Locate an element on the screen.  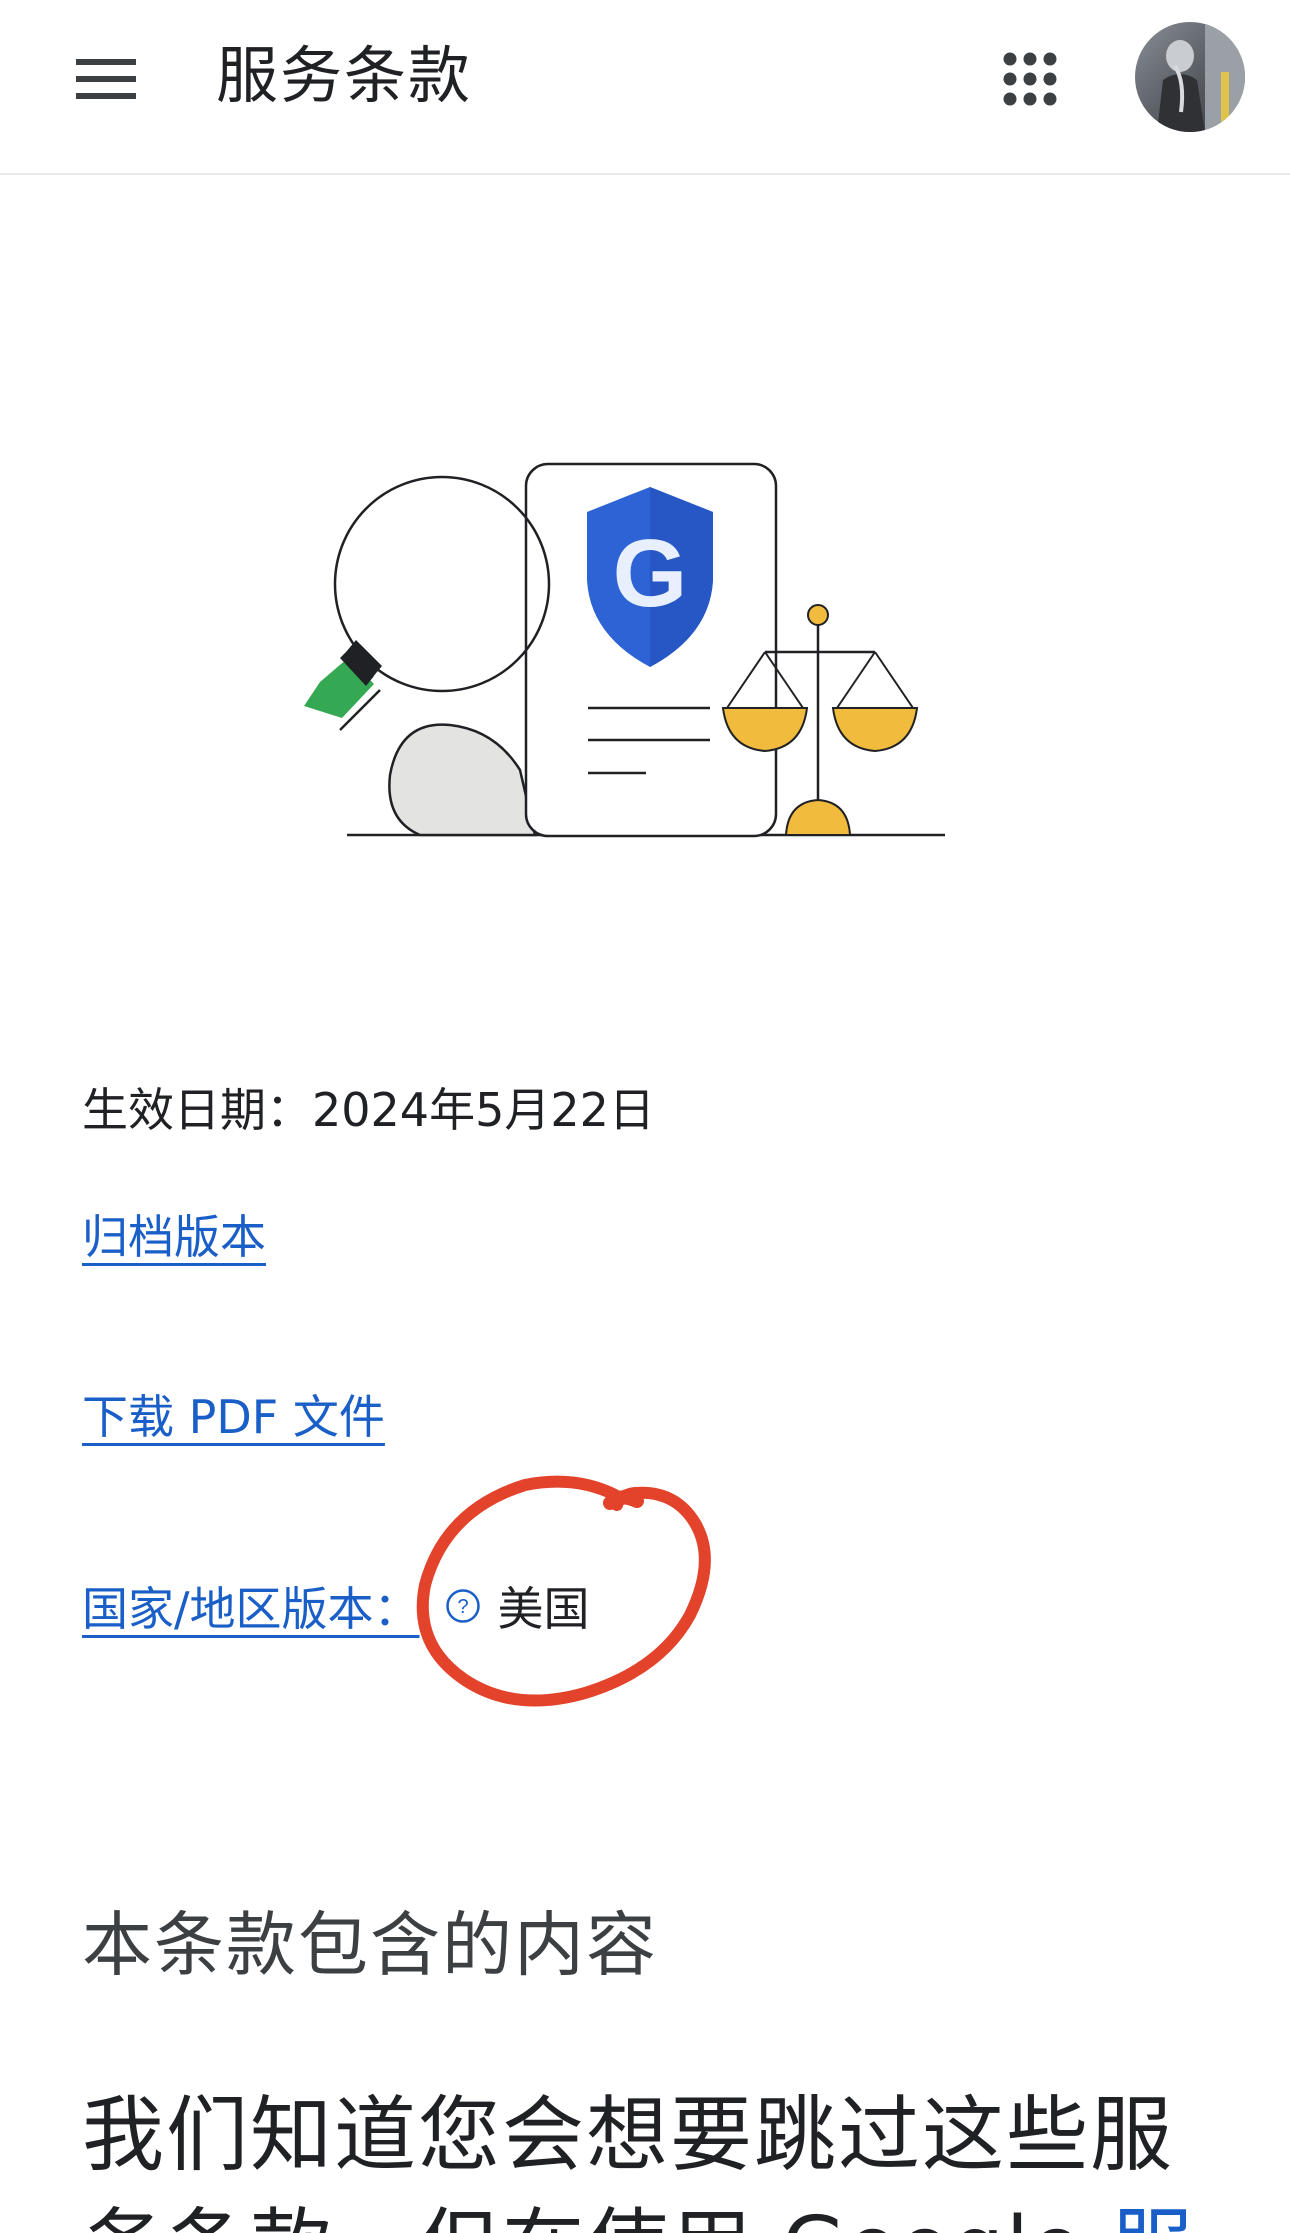
apps-grid-icon is located at coordinates (1030, 79).